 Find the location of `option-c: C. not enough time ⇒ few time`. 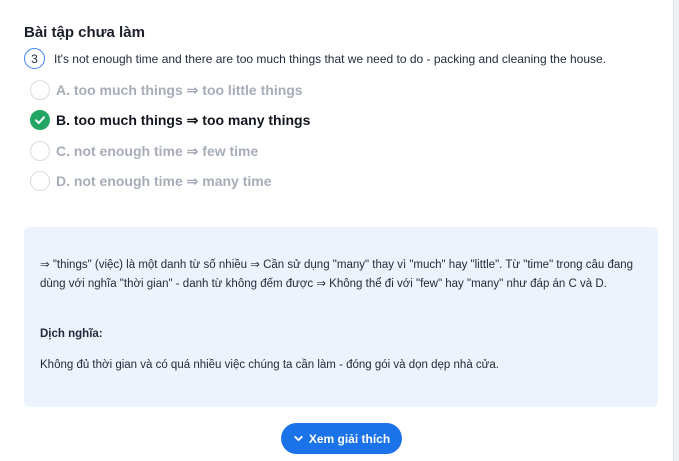

option-c: C. not enough time ⇒ few time is located at coordinates (144, 151).